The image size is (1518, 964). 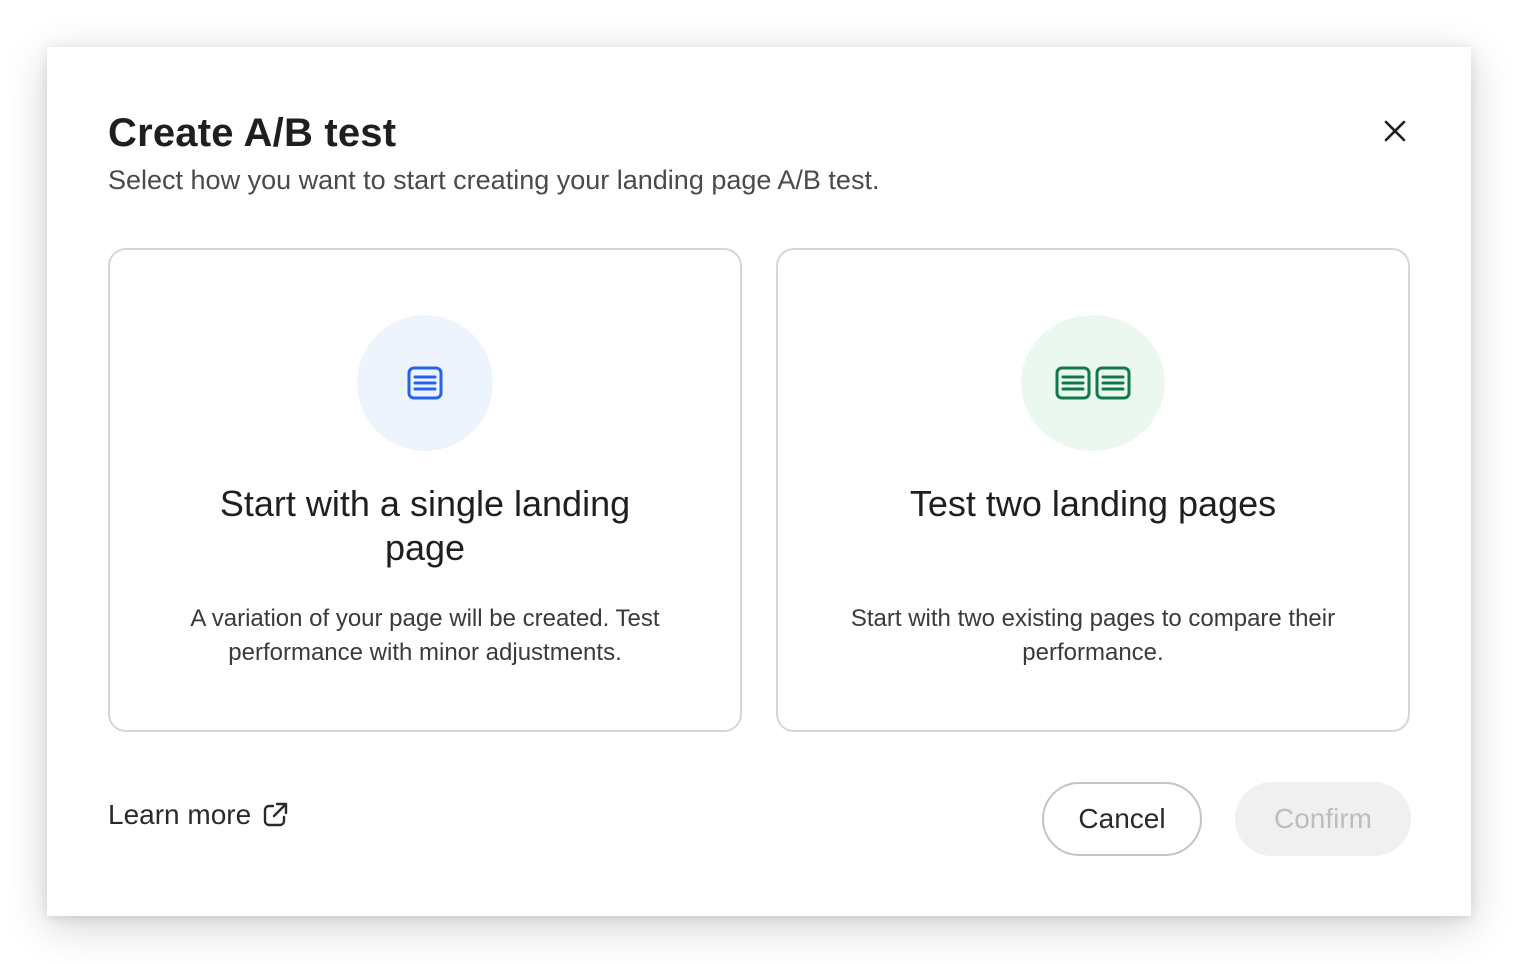 I want to click on dialog-title: Create A/B test, so click(x=252, y=133).